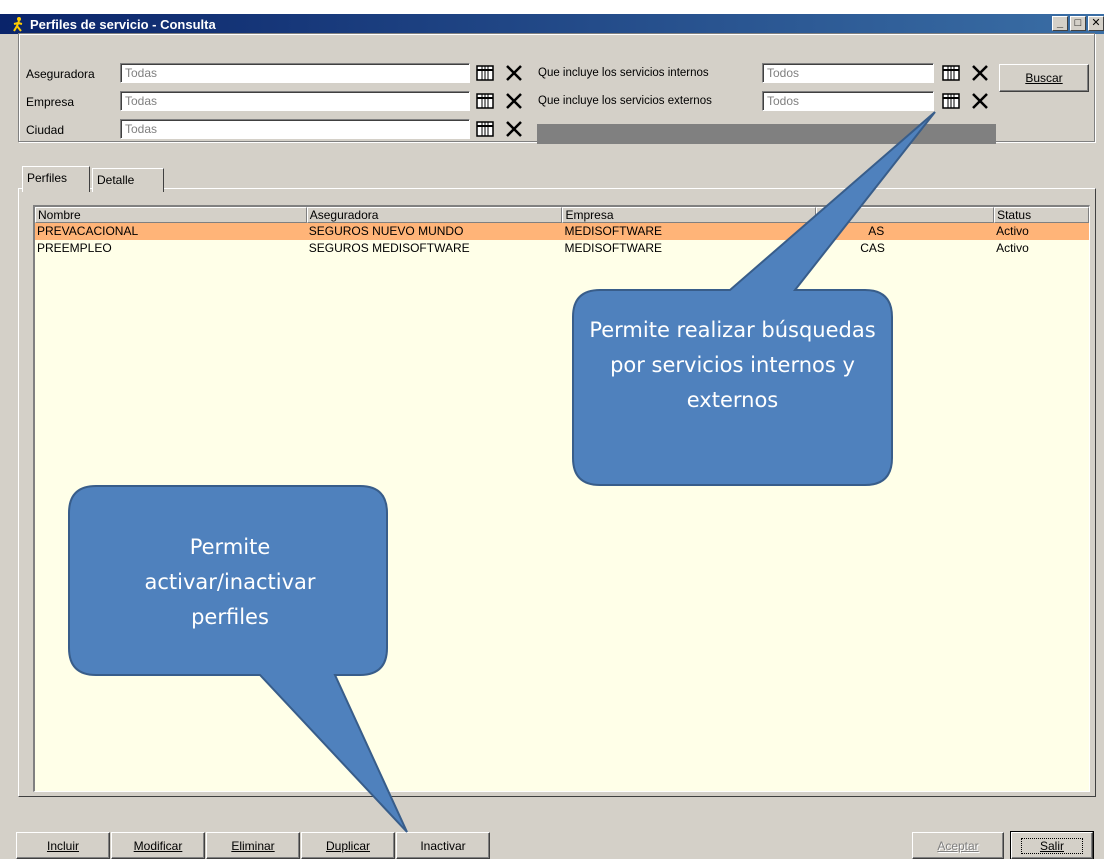 The width and height of the screenshot is (1104, 859). I want to click on aseguradora-field: Todas, so click(295, 73).